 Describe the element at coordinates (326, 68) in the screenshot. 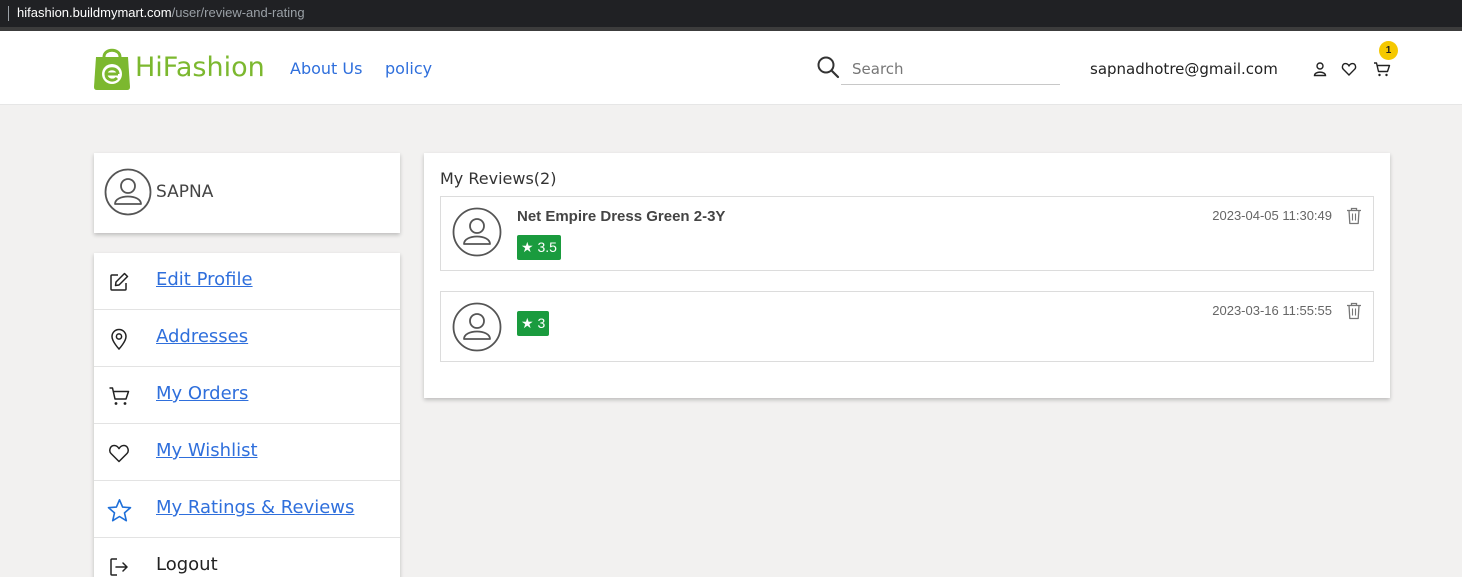

I see `nav-about-us-link: About Us` at that location.